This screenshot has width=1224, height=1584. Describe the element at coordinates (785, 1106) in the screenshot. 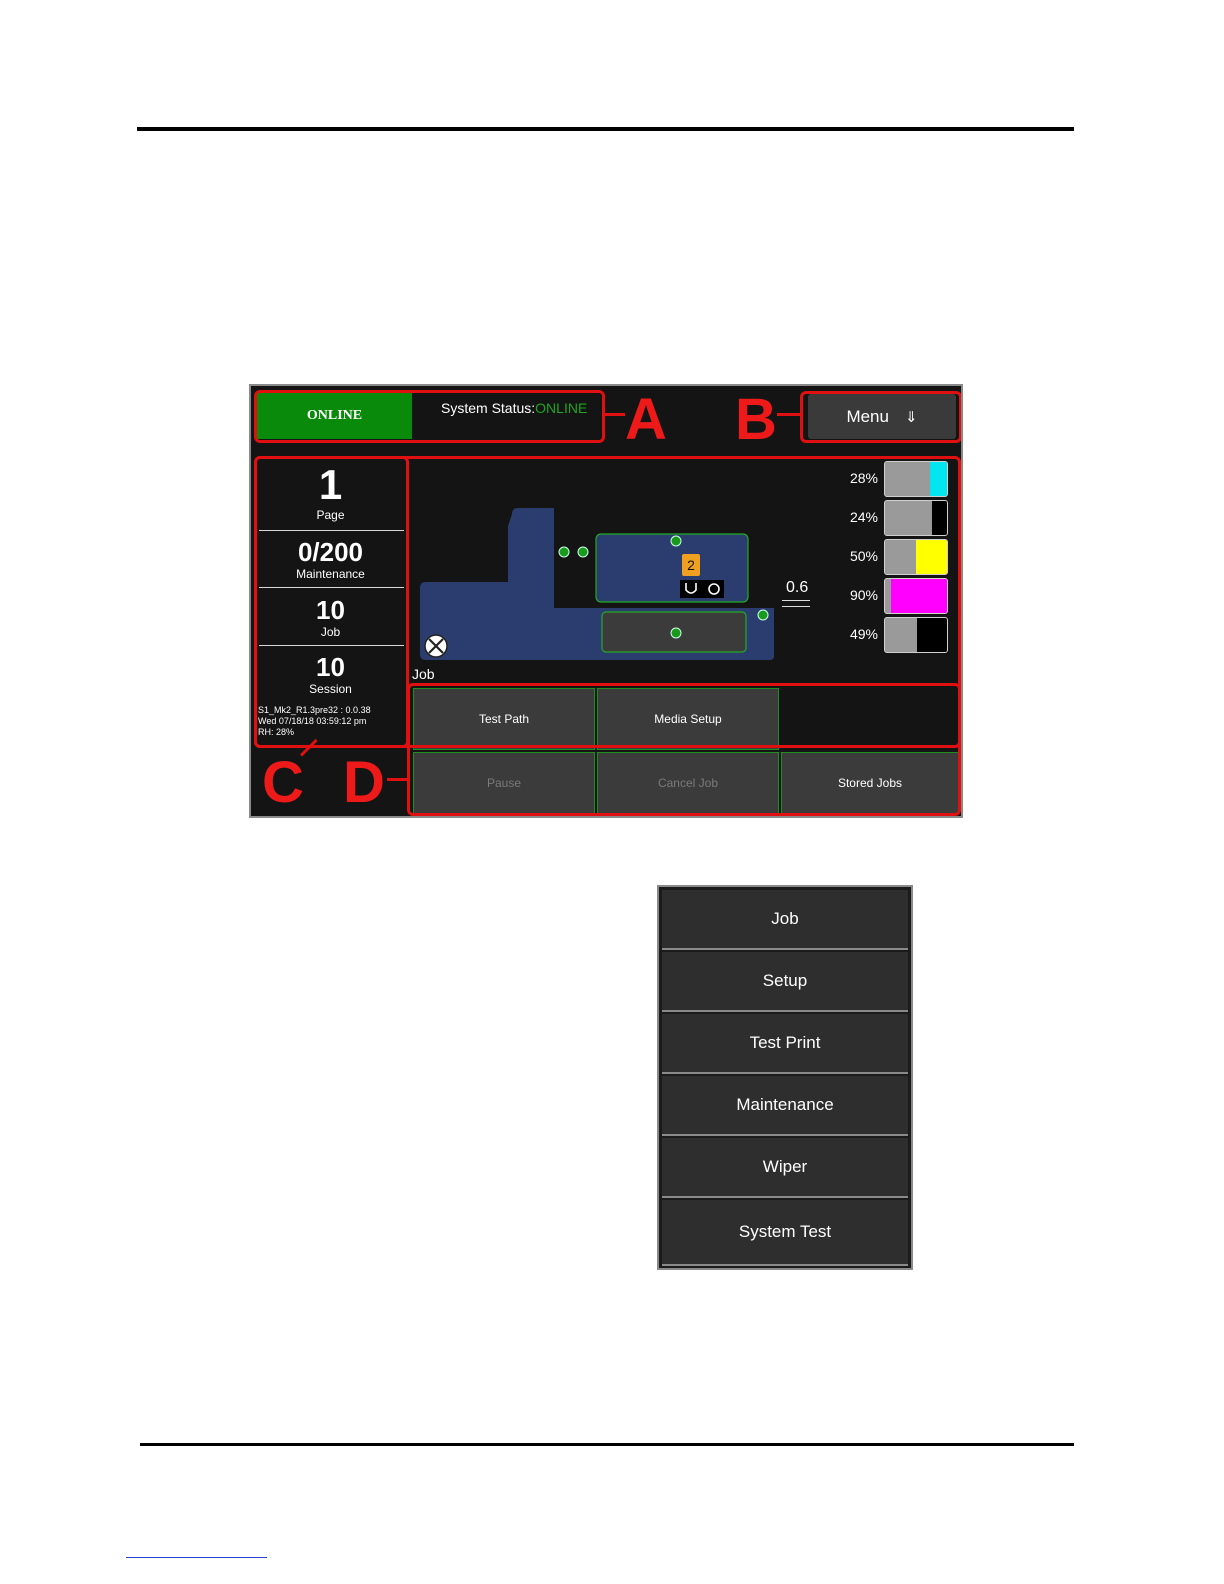

I see `menu-item-maintenance: Maintenance` at that location.